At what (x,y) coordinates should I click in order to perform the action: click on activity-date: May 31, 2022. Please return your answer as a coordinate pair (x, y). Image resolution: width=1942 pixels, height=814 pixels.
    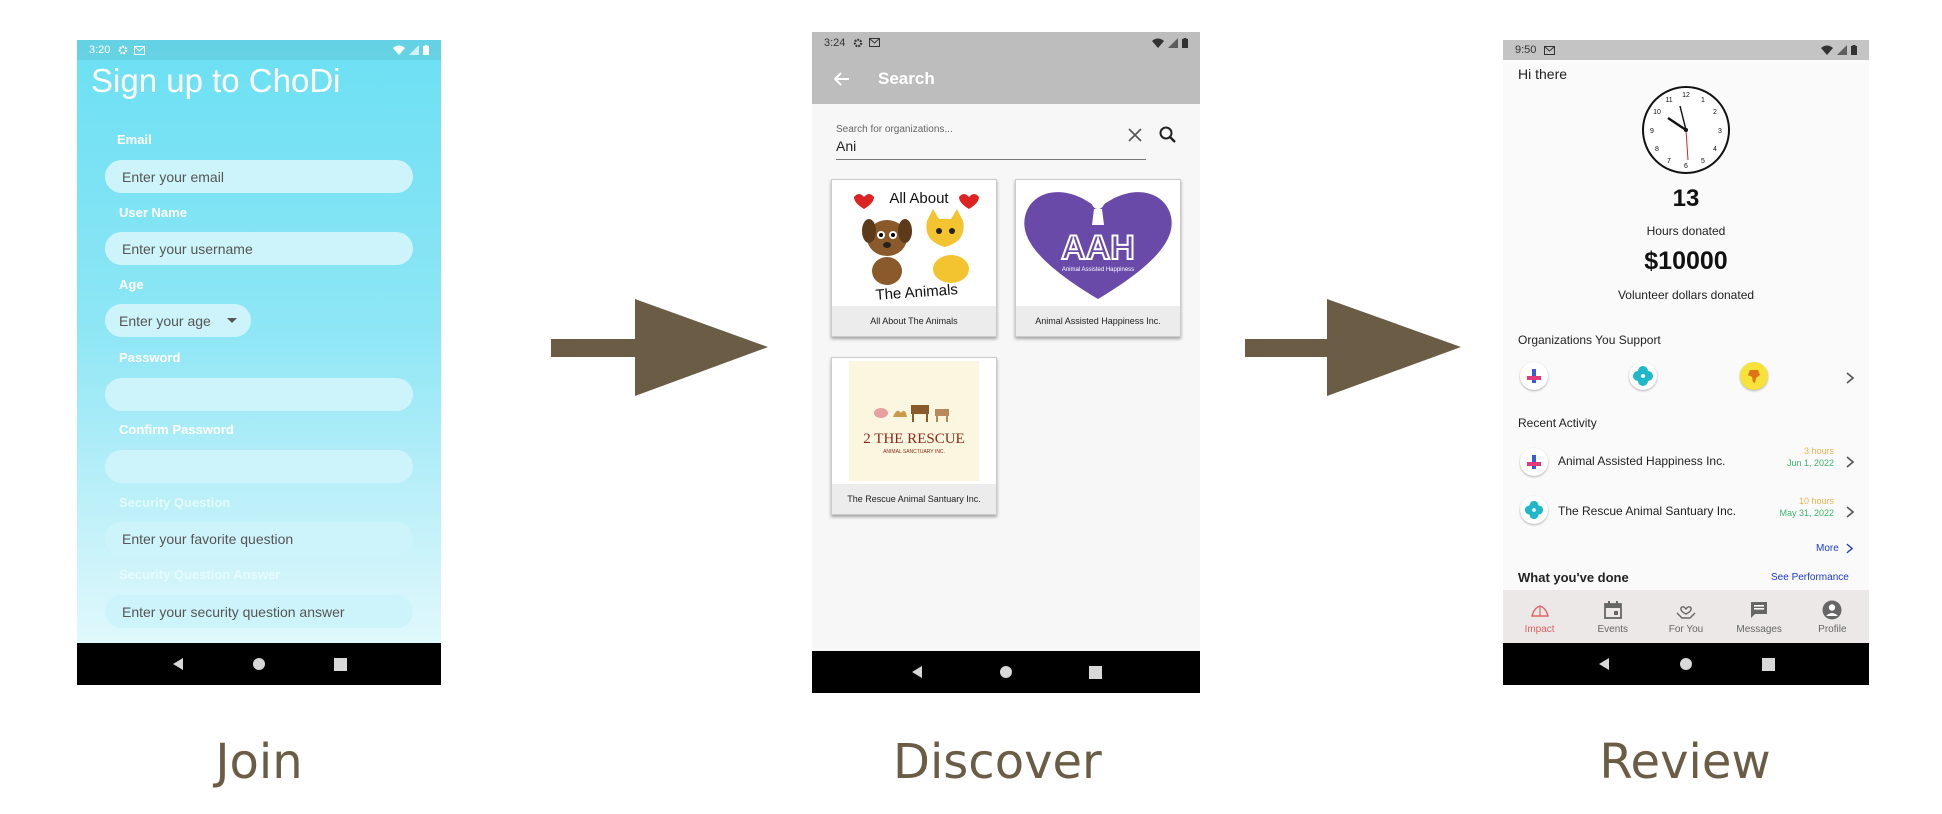
    Looking at the image, I should click on (1806, 513).